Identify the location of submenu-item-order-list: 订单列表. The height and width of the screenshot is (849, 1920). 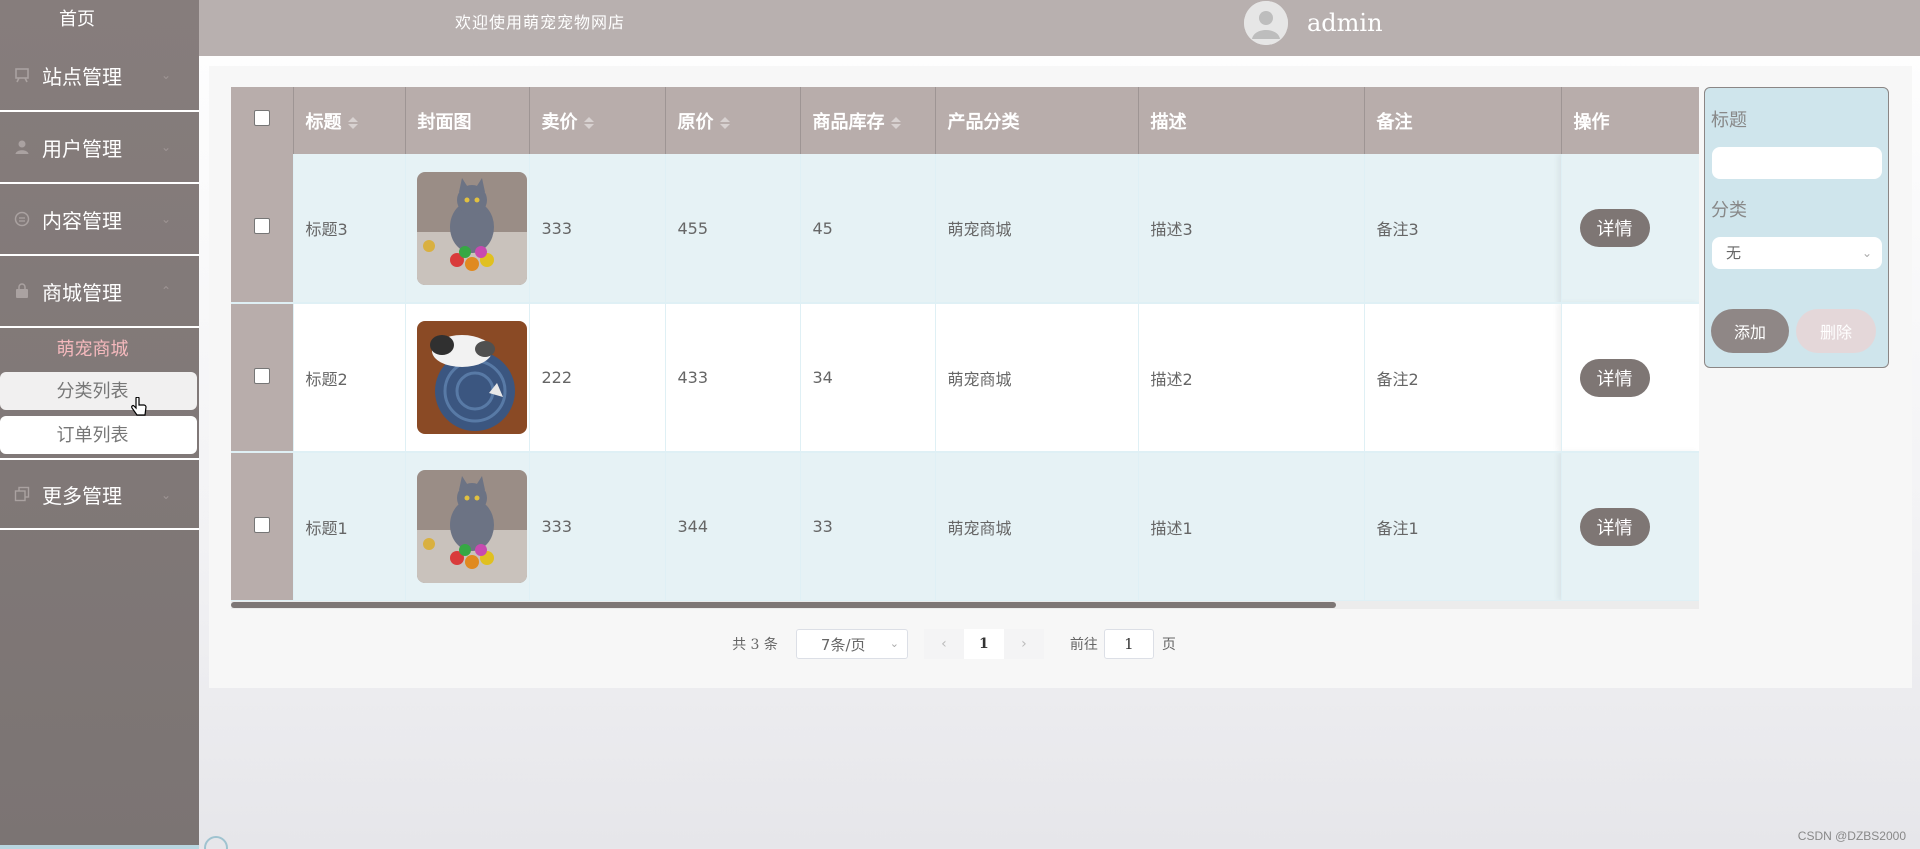
(98, 435).